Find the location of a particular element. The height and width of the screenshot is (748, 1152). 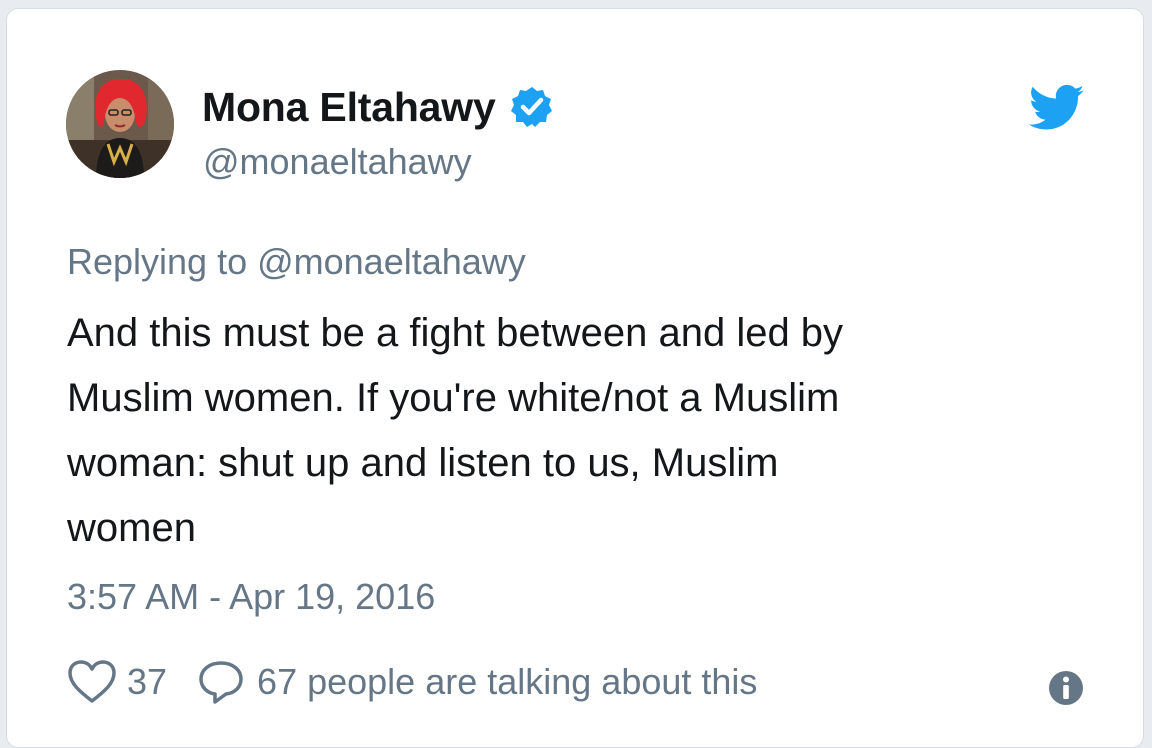

tweet-text-line: women is located at coordinates (131, 528).